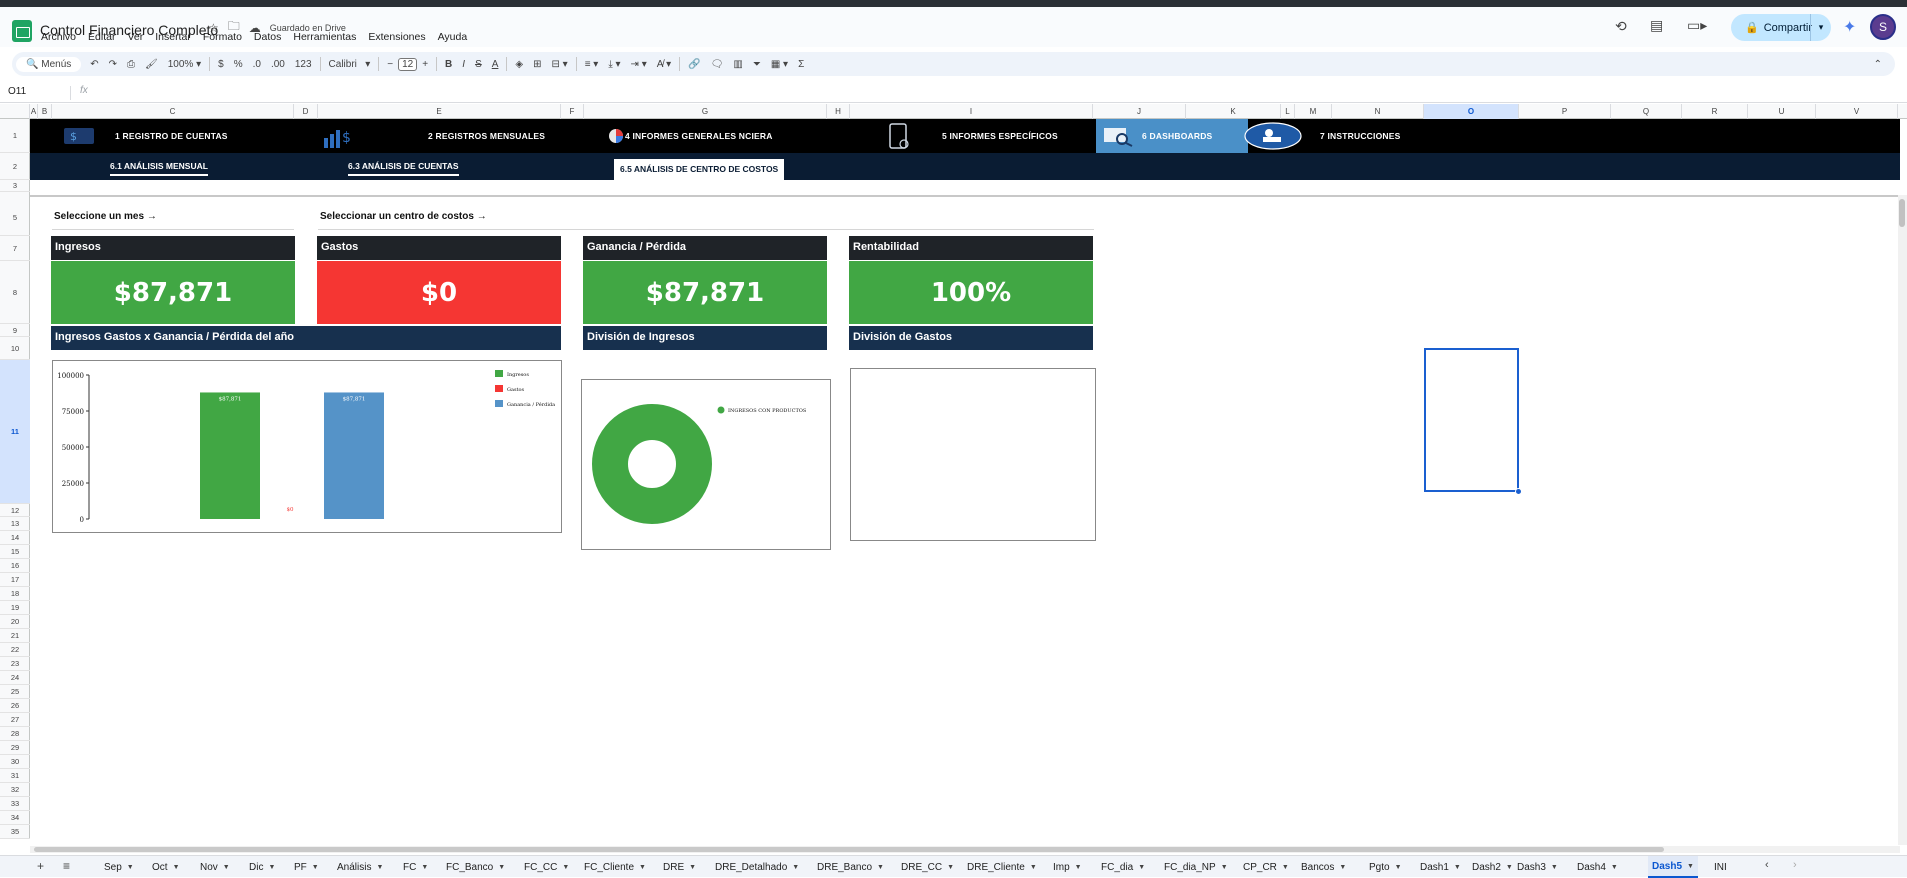 The width and height of the screenshot is (1907, 878). Describe the element at coordinates (306, 111) in the screenshot. I see `column-header: D` at that location.